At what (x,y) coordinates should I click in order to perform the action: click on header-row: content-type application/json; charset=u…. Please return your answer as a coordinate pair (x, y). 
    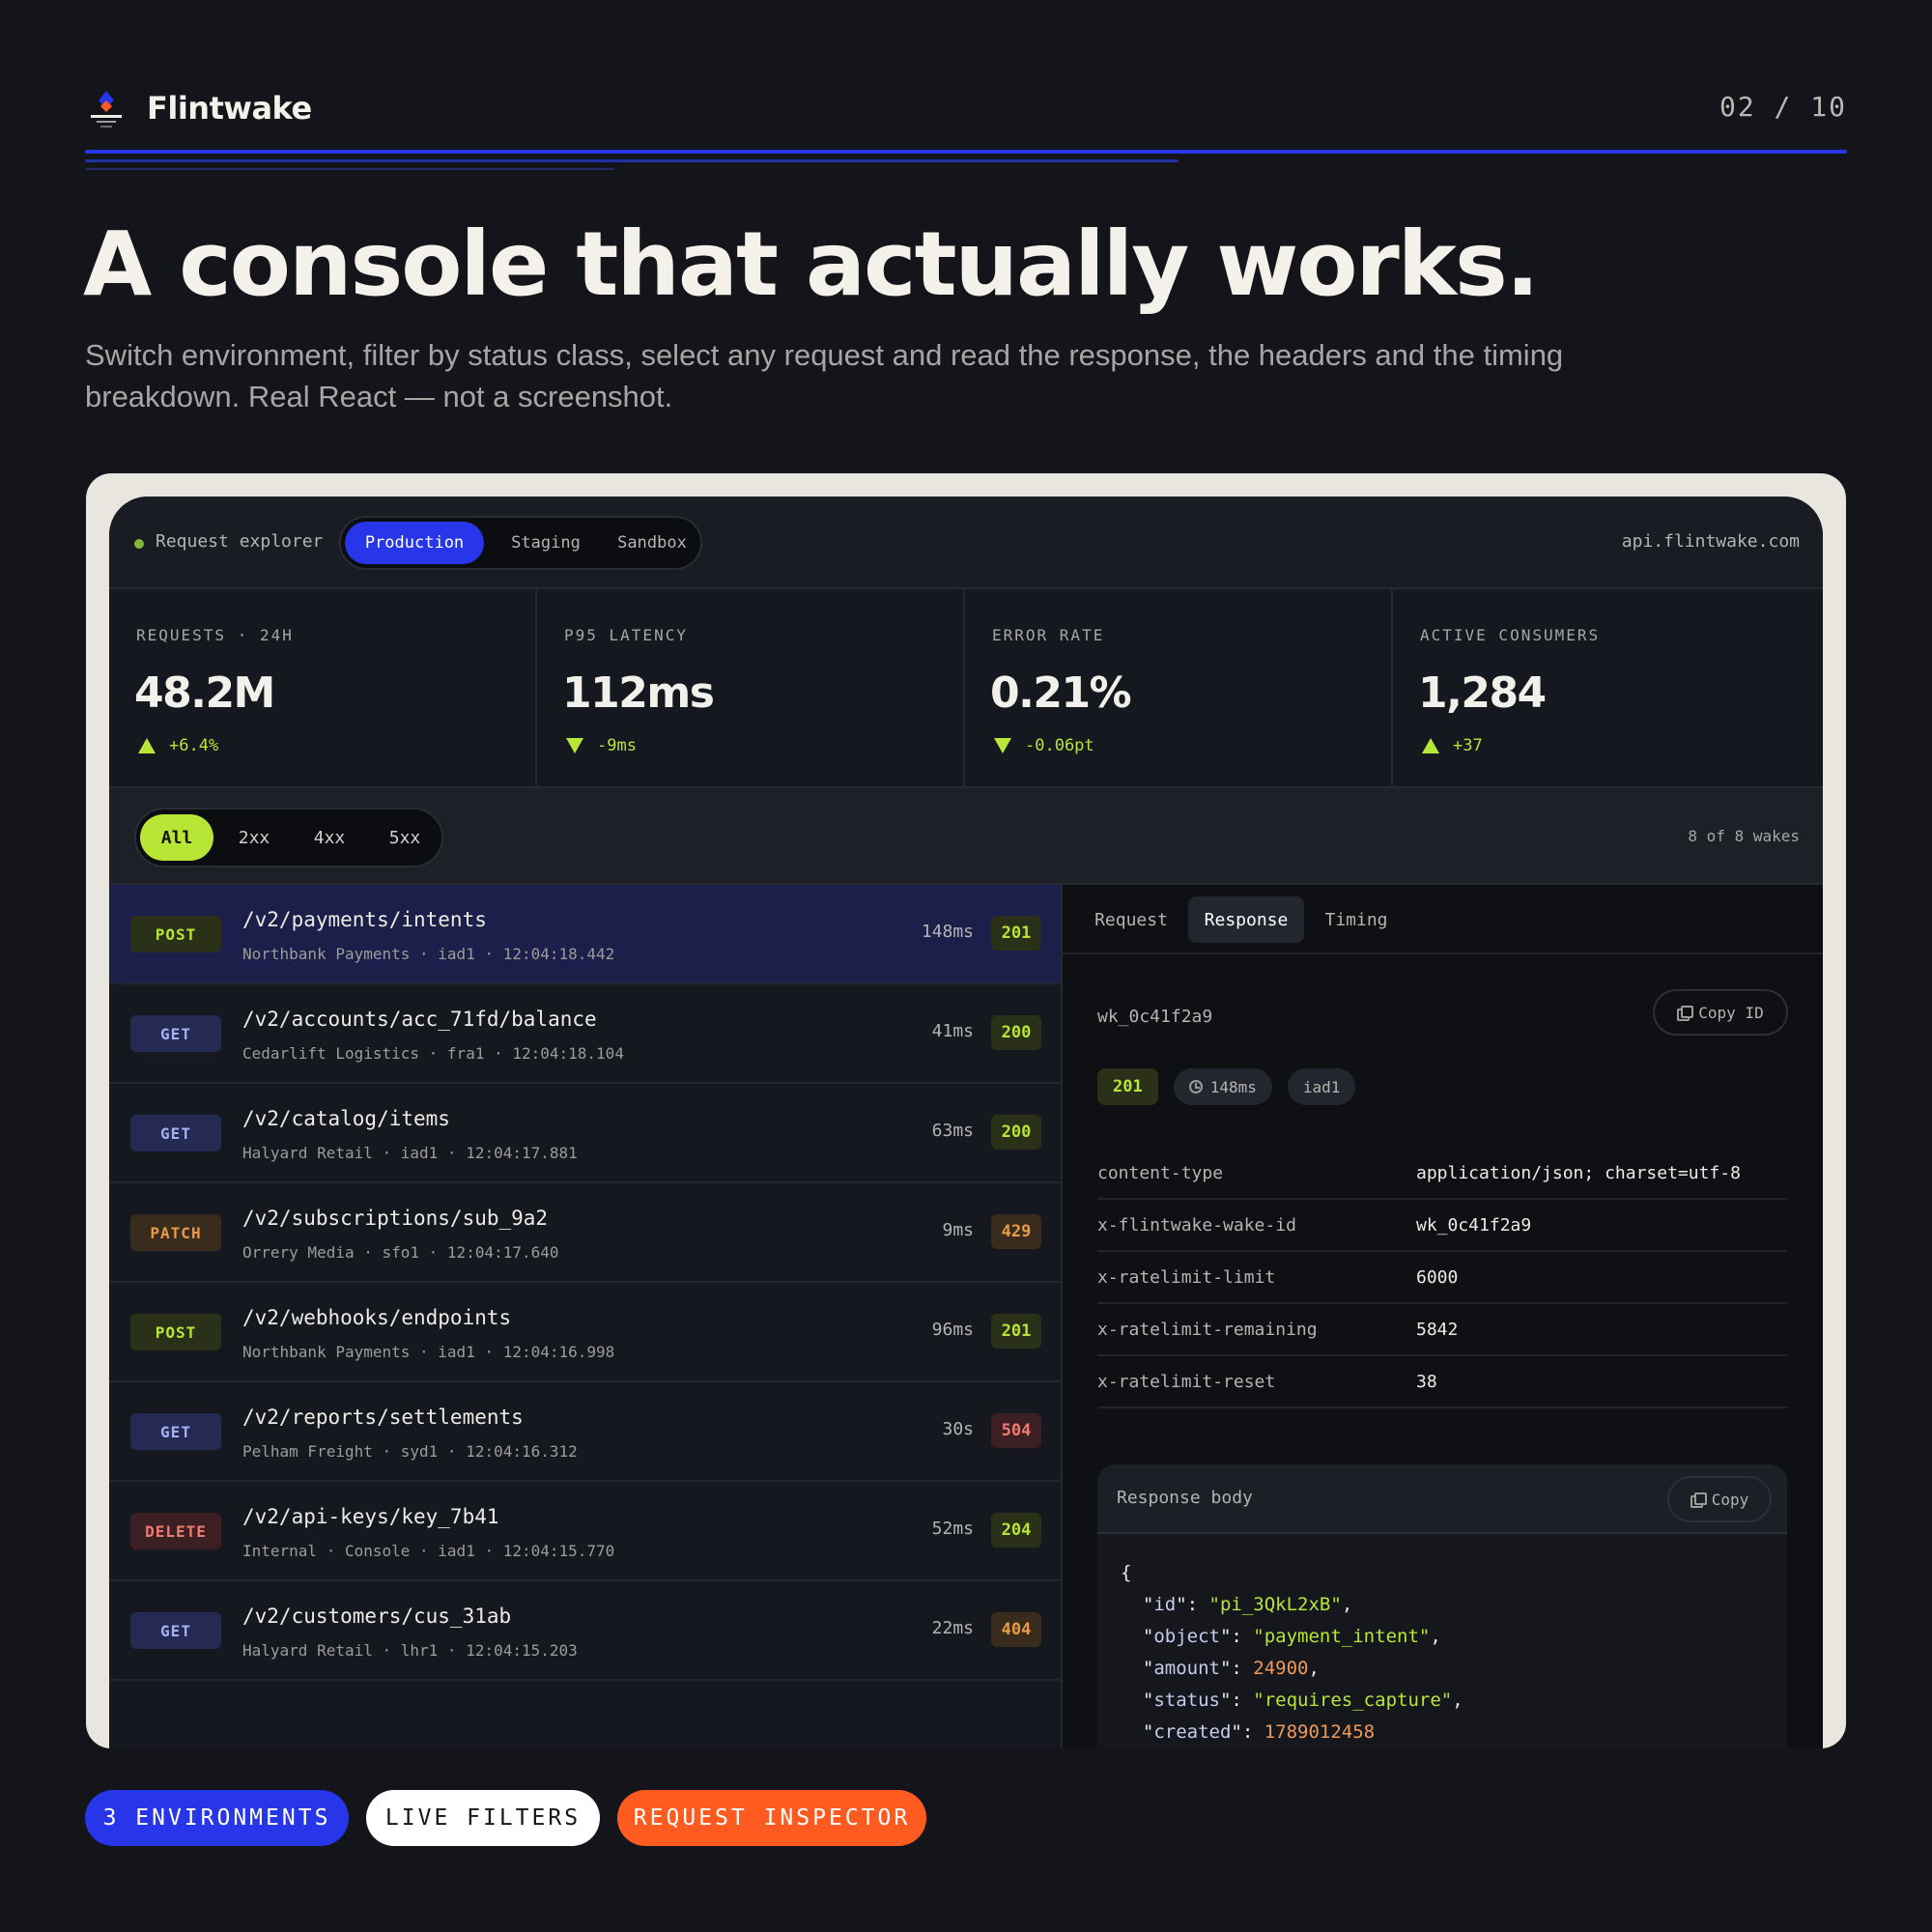
    Looking at the image, I should click on (1442, 1174).